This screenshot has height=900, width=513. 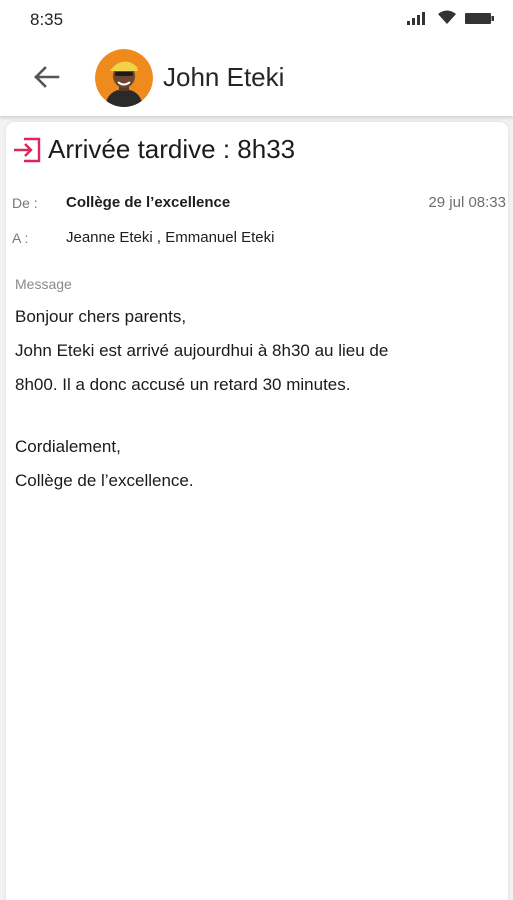 I want to click on back-button, so click(x=46, y=79).